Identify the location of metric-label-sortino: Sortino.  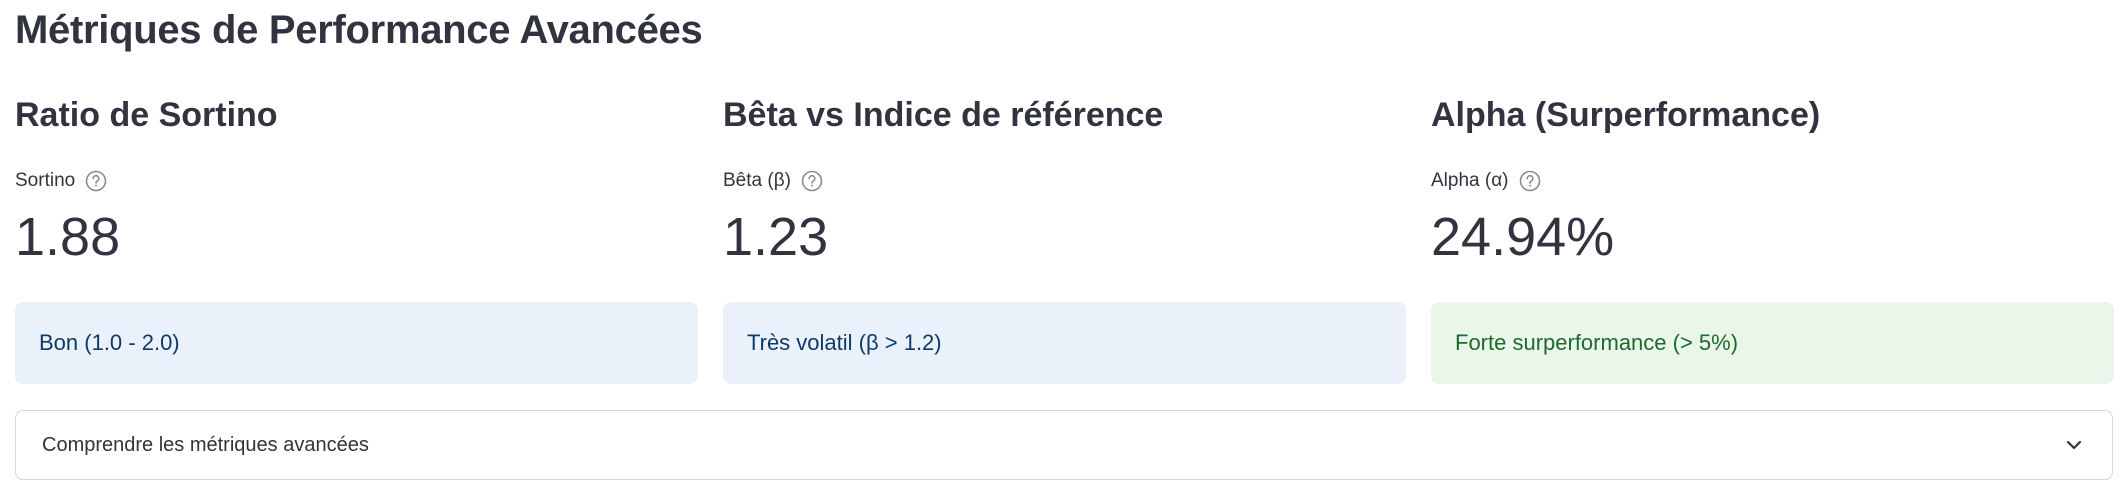
(61, 181).